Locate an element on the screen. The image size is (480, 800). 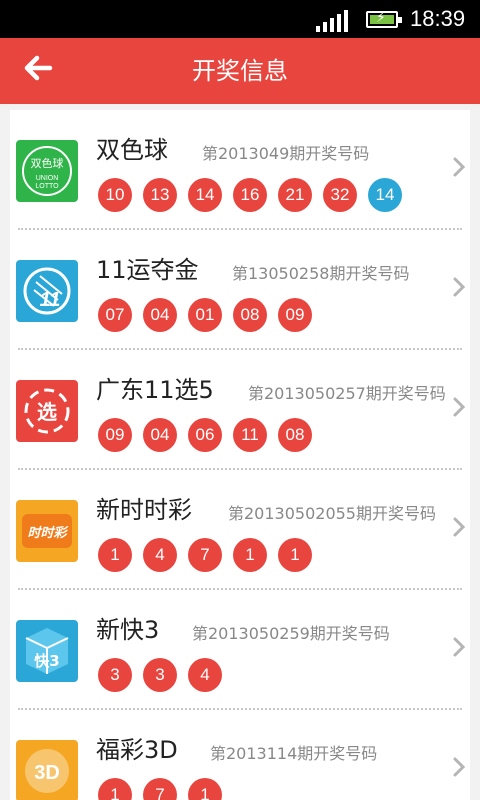
lottery-name: 福彩3D is located at coordinates (137, 750).